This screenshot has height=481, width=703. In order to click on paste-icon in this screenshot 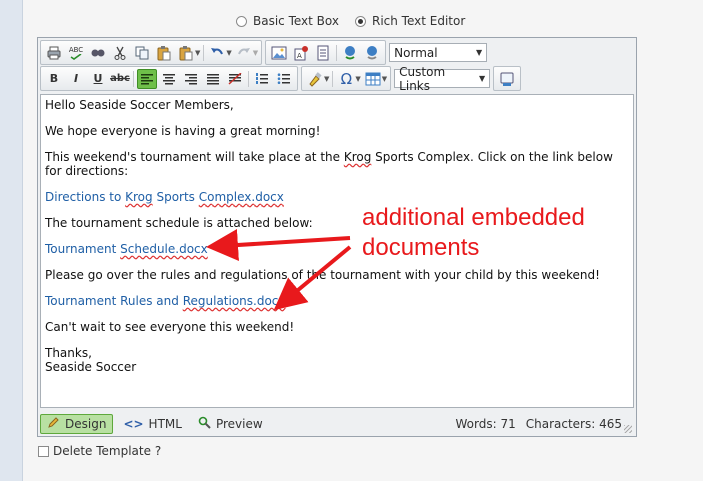, I will do `click(164, 53)`.